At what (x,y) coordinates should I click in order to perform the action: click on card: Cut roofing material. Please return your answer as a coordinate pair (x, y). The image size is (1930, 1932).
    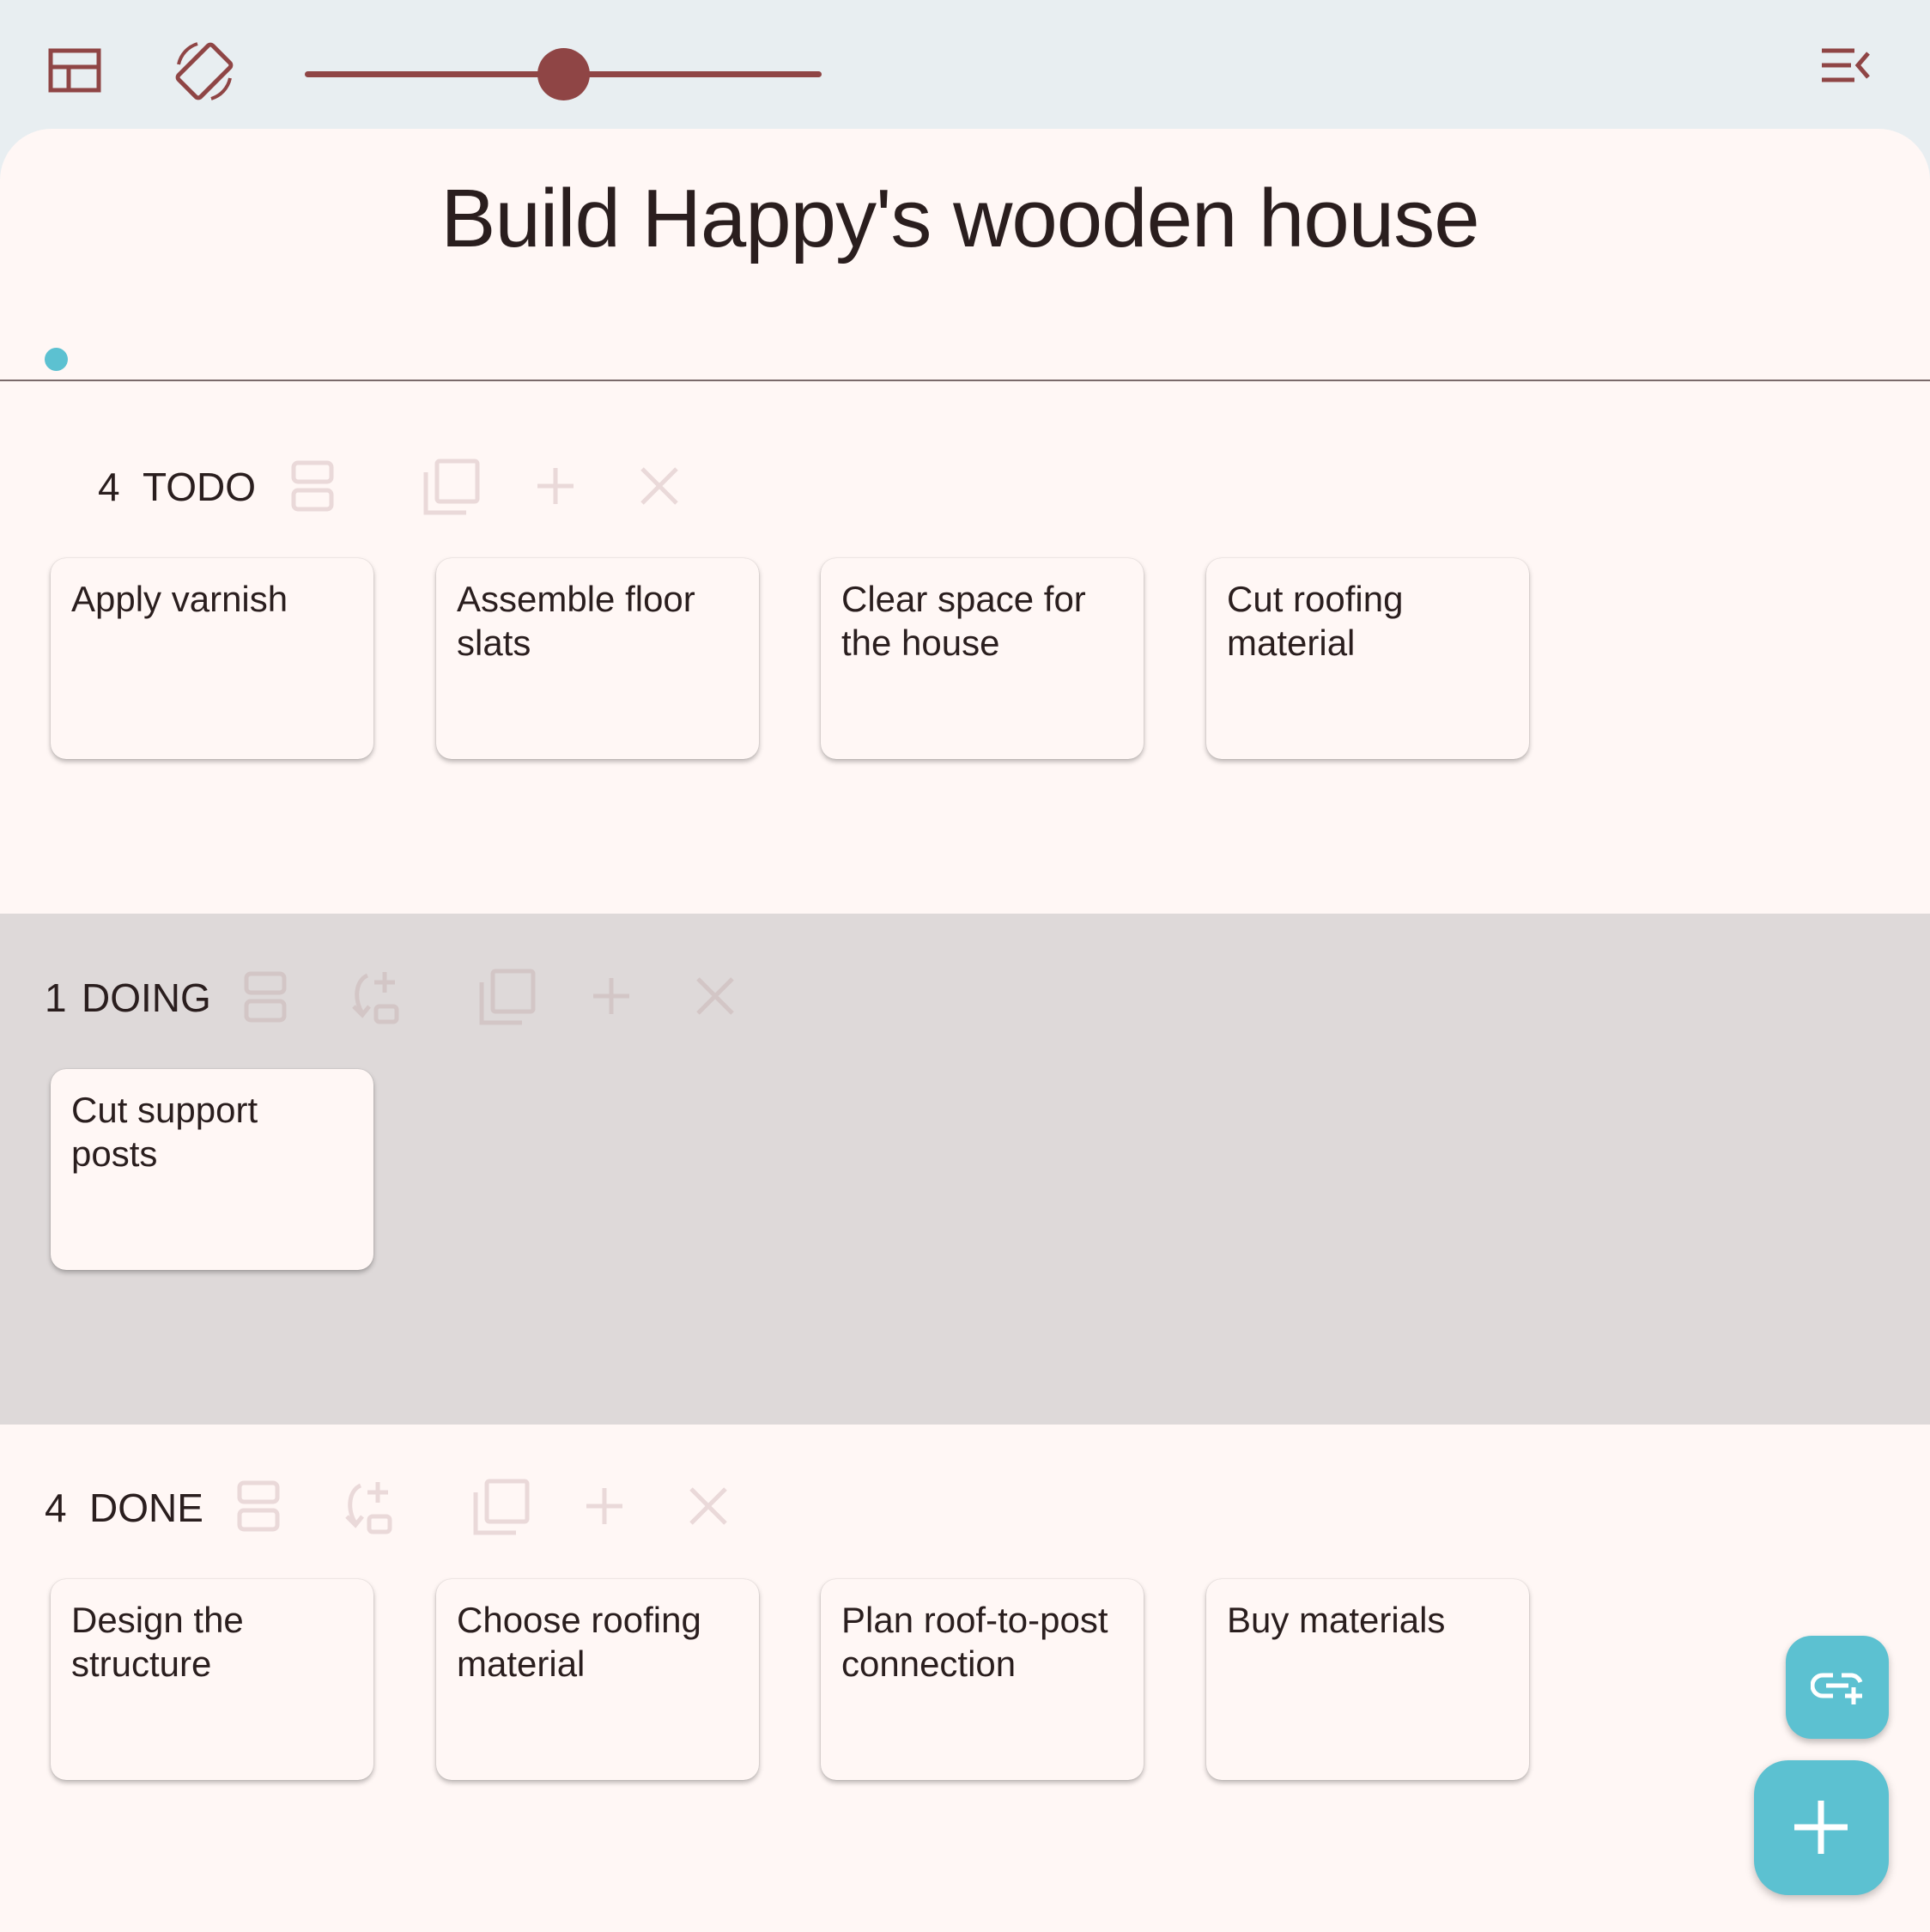
    Looking at the image, I should click on (1368, 658).